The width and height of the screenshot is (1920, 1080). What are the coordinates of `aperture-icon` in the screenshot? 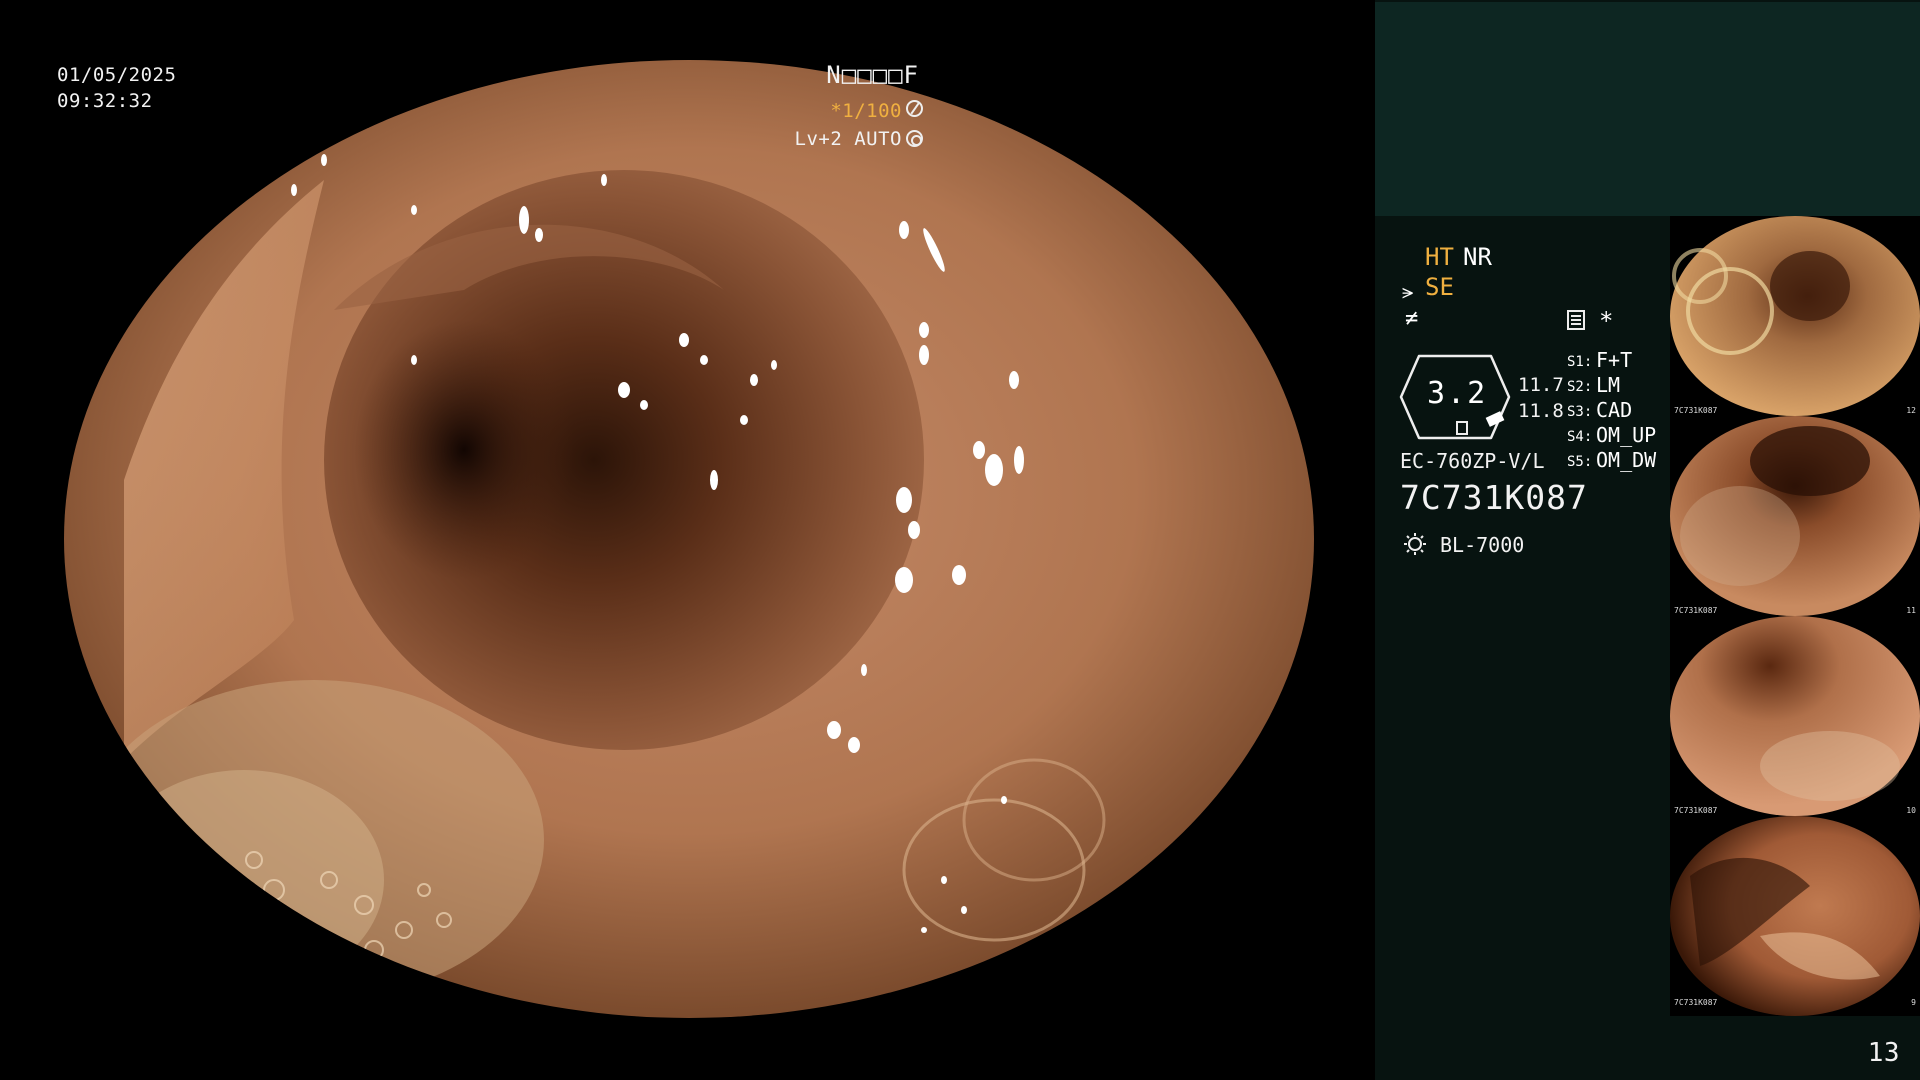 It's located at (914, 108).